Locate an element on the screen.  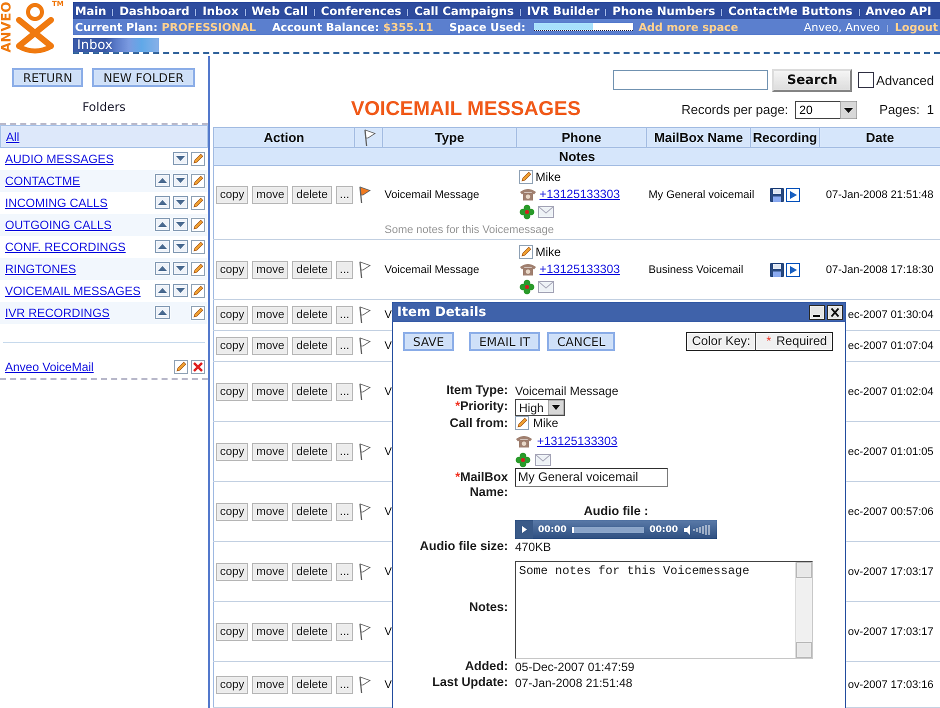
folder-link: All is located at coordinates (13, 137).